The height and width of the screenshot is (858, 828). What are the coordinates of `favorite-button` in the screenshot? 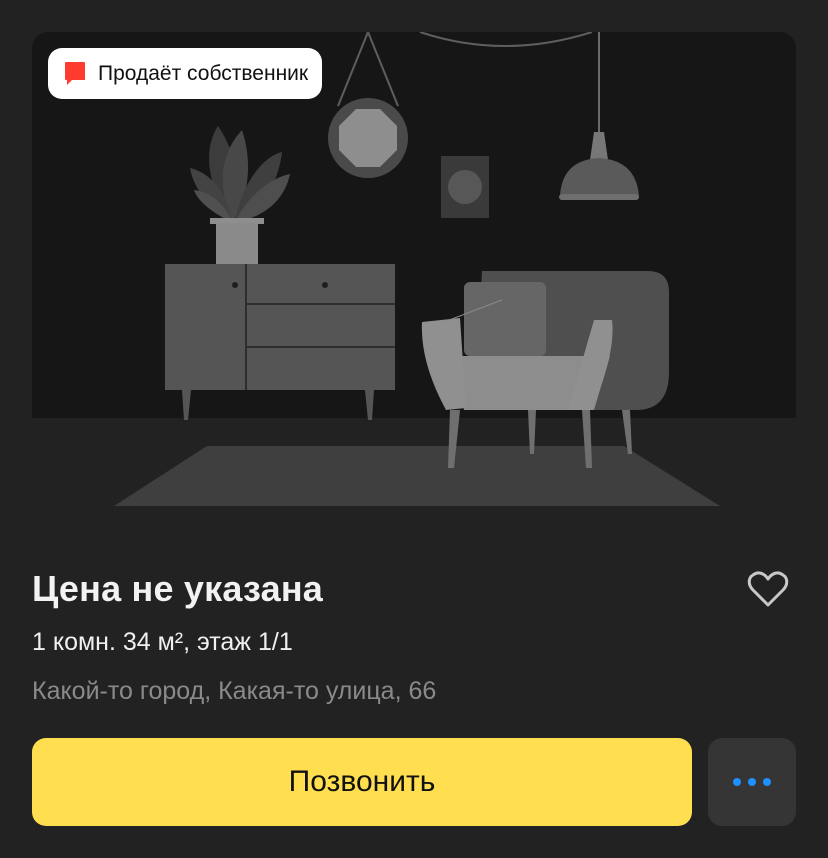 It's located at (768, 590).